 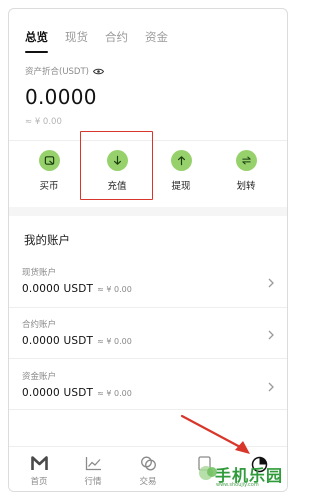 I want to click on withdraw-label: 提现, so click(x=181, y=186).